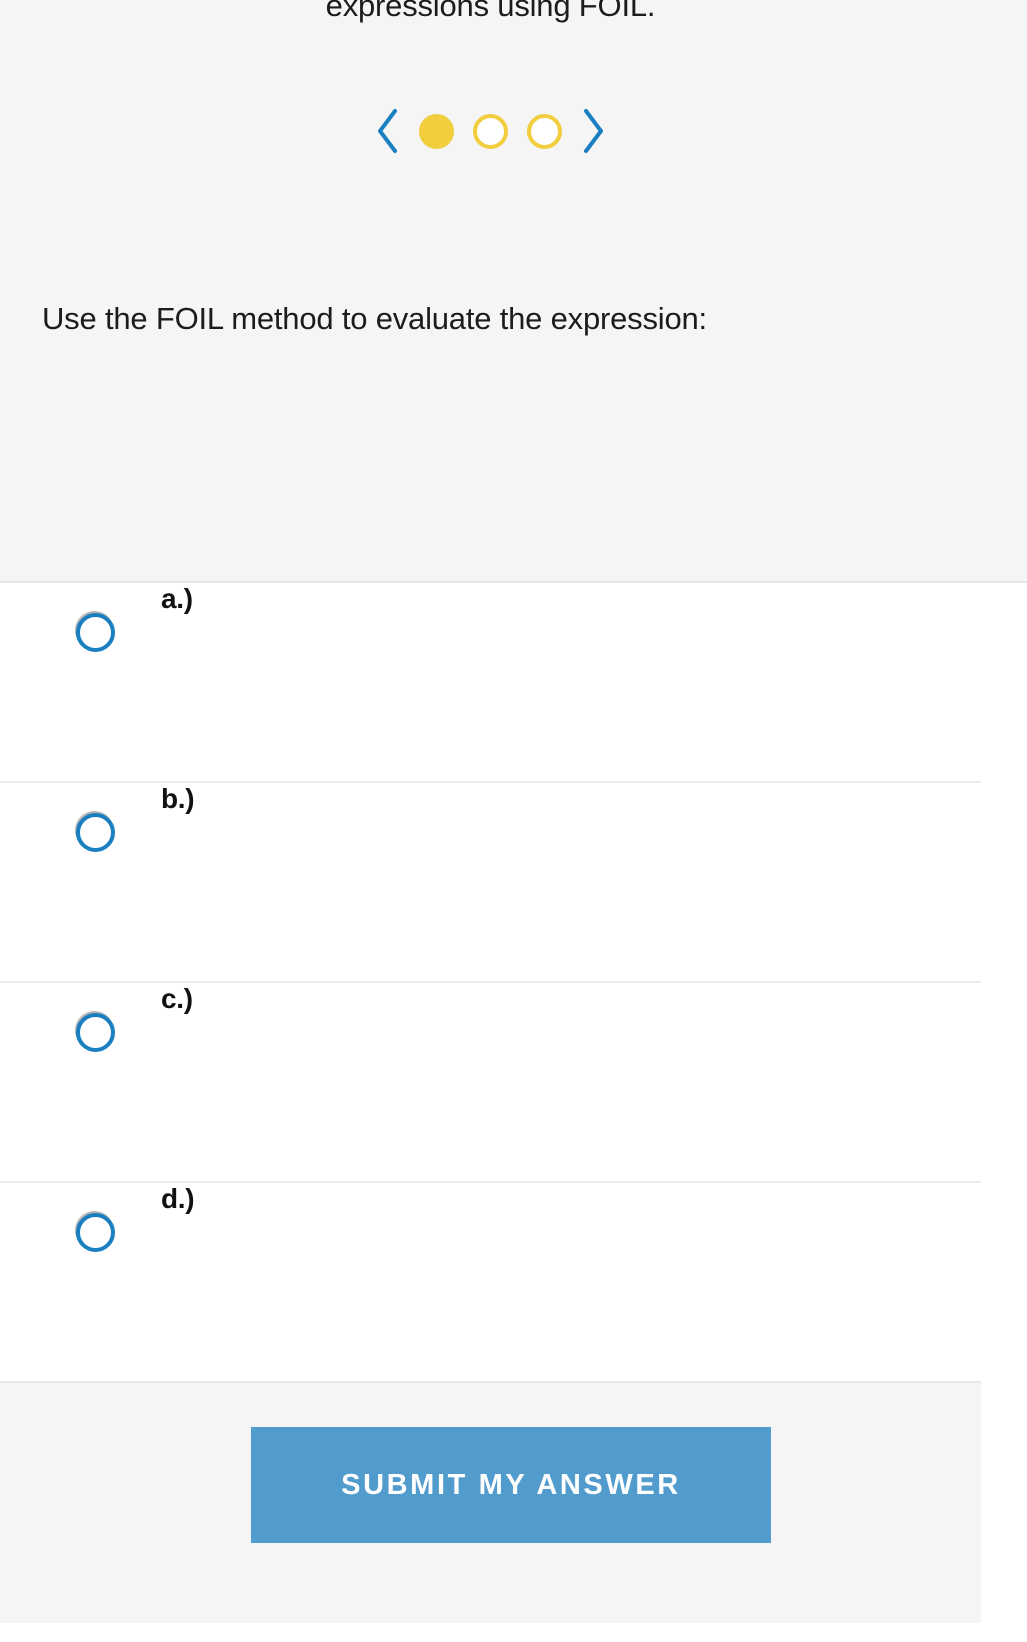 Image resolution: width=1027 pixels, height=1642 pixels. I want to click on radio-button-c, so click(95, 1032).